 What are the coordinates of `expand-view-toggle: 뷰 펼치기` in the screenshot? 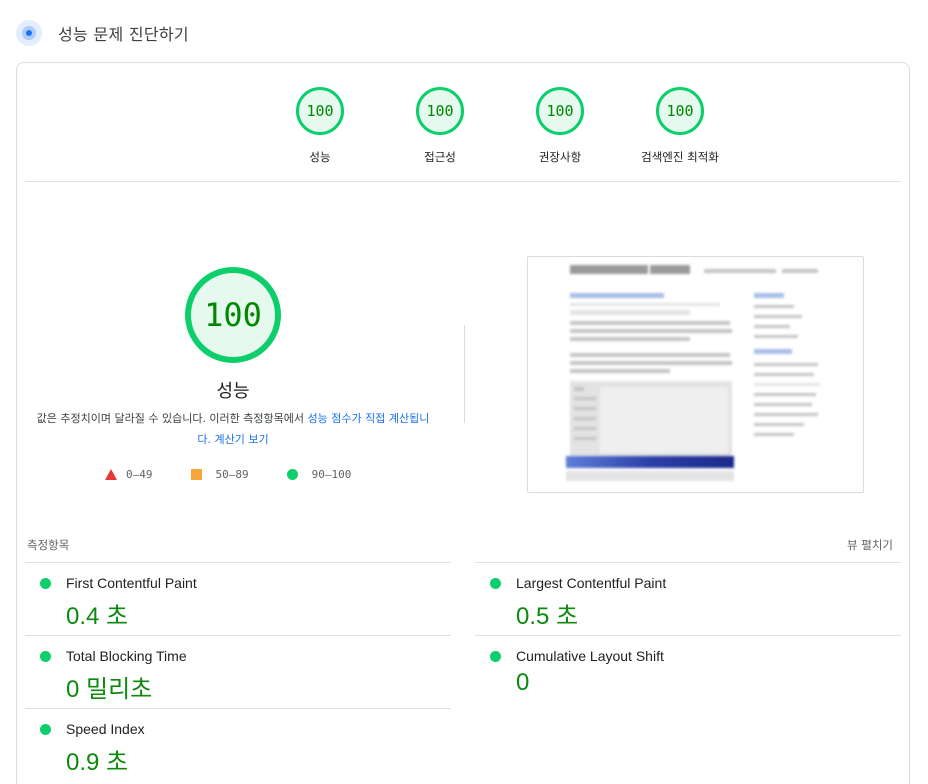 It's located at (870, 545).